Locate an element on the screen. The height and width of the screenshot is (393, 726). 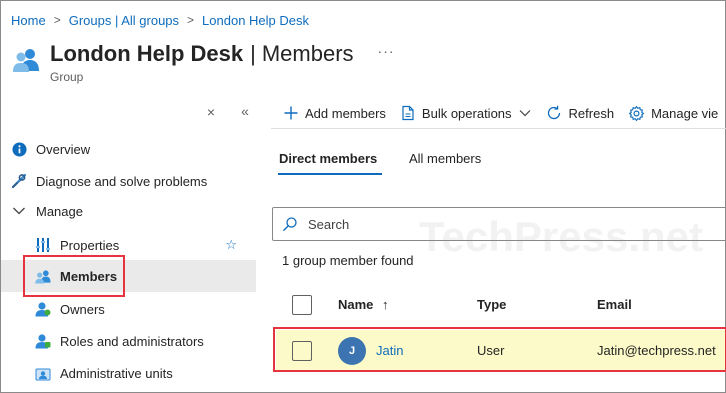
member-email: Jatin@techpress.net is located at coordinates (656, 350).